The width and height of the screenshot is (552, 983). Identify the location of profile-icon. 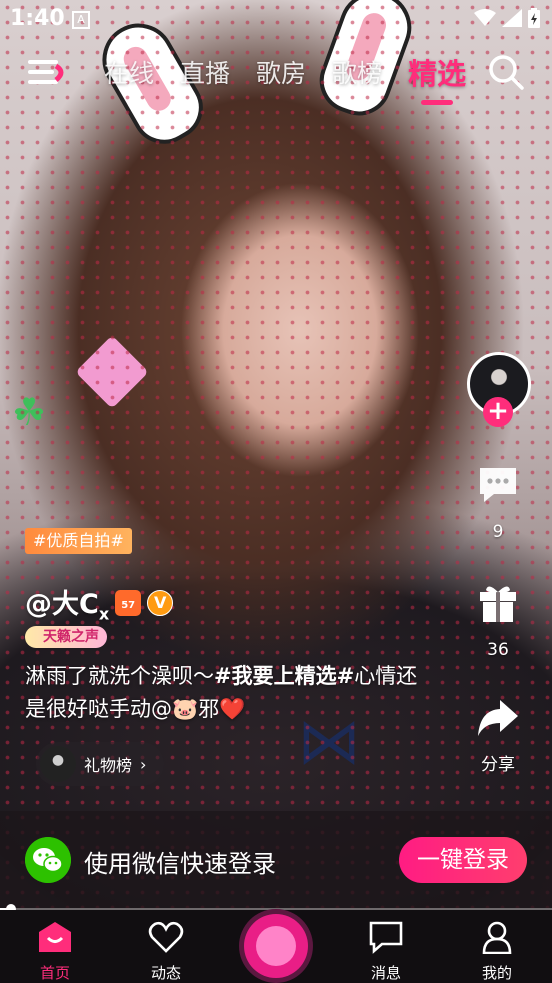
(497, 938).